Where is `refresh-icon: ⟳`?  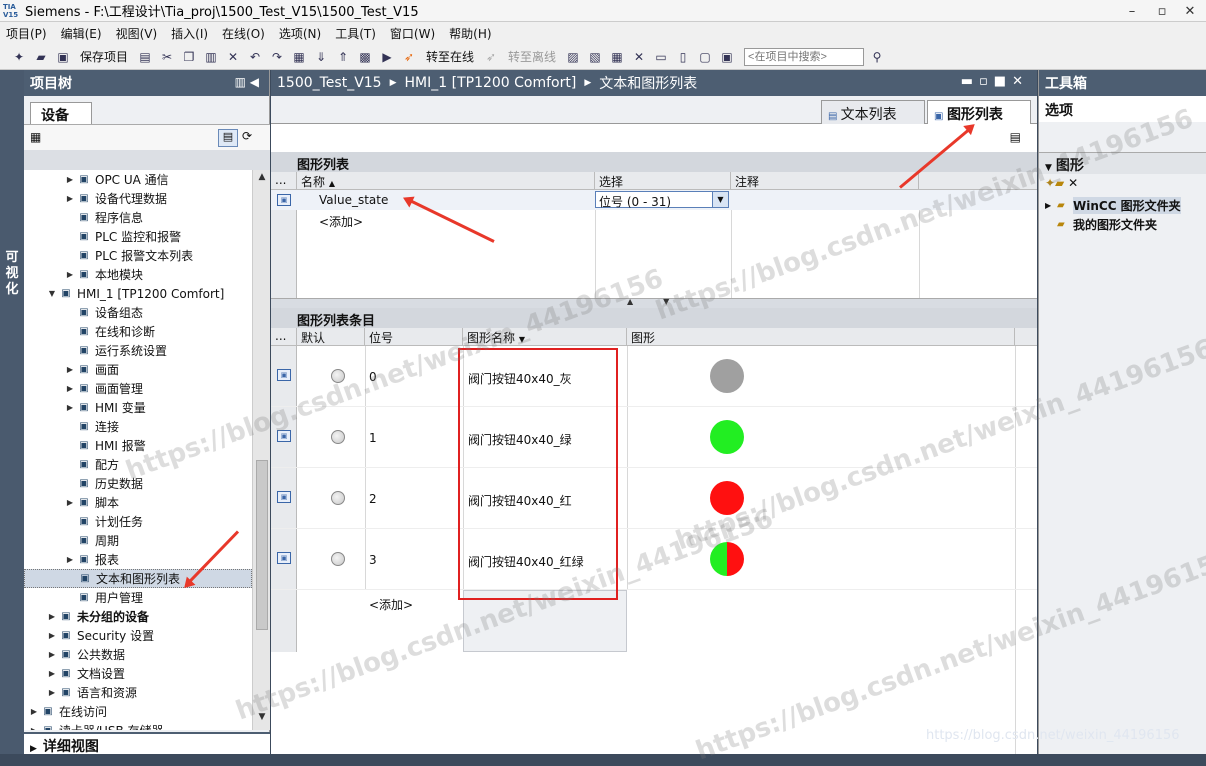 refresh-icon: ⟳ is located at coordinates (247, 136).